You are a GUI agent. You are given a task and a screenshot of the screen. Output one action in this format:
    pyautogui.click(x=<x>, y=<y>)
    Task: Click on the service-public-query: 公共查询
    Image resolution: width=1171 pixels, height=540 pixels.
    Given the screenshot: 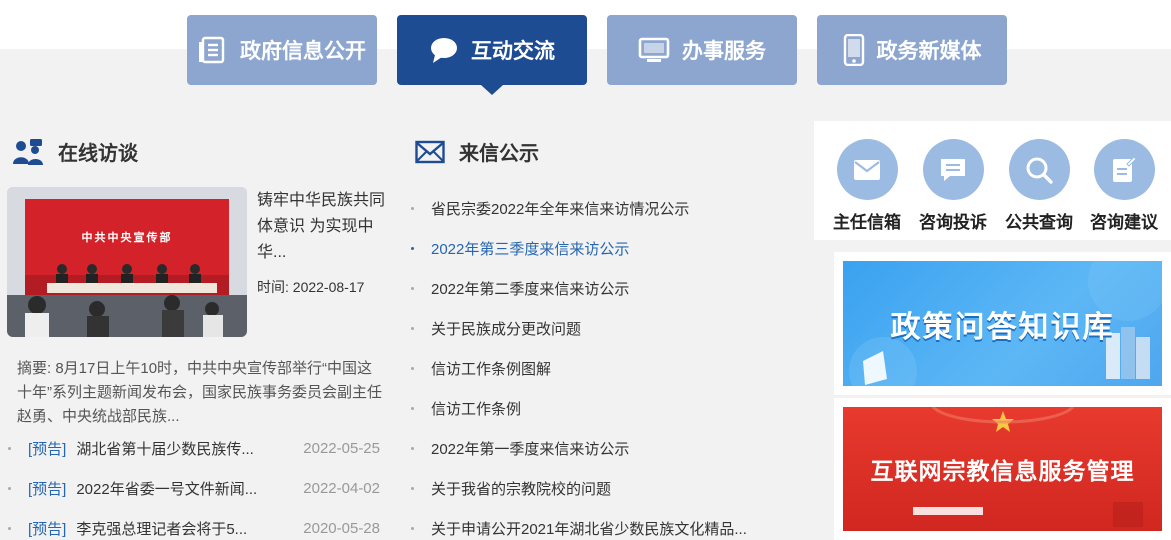 What is the action you would take?
    pyautogui.click(x=1039, y=186)
    